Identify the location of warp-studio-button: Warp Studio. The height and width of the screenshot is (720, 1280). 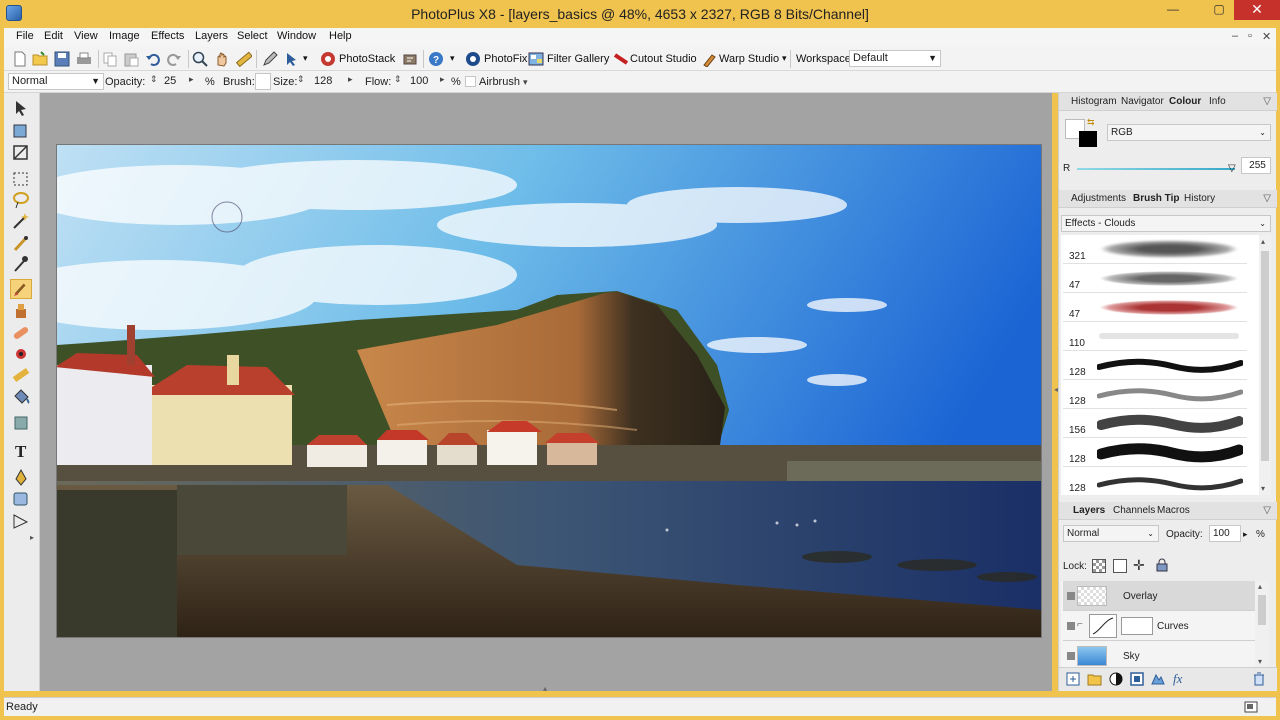
(749, 59).